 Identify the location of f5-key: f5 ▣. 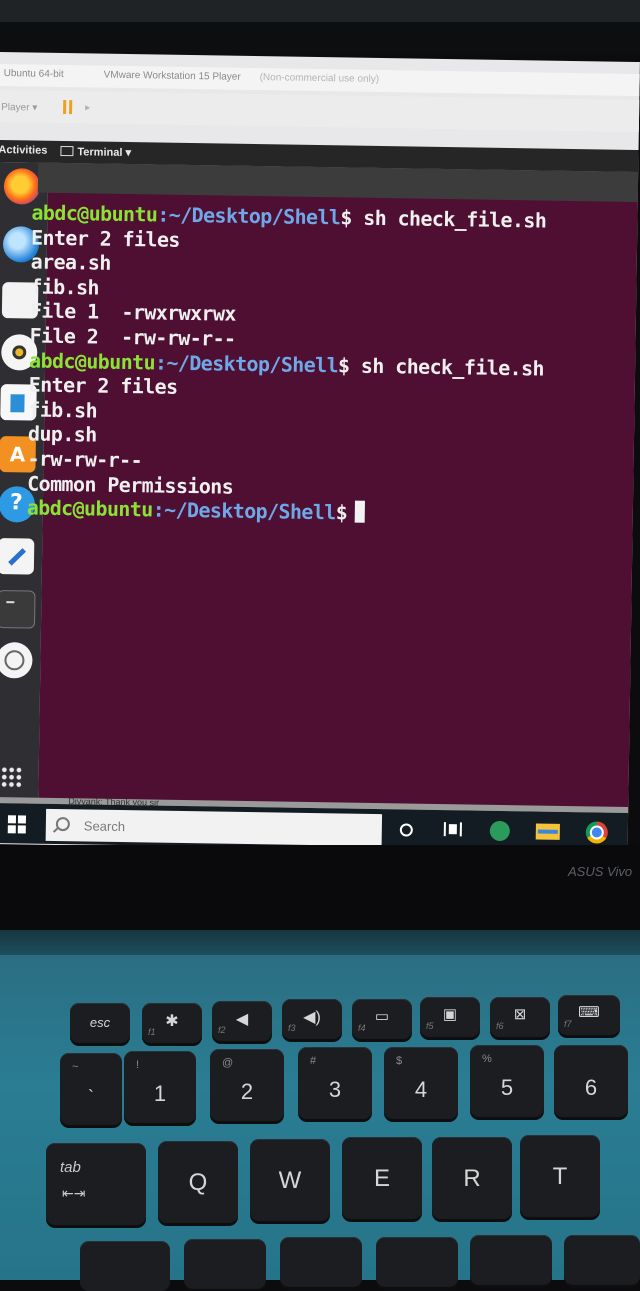
(450, 1017).